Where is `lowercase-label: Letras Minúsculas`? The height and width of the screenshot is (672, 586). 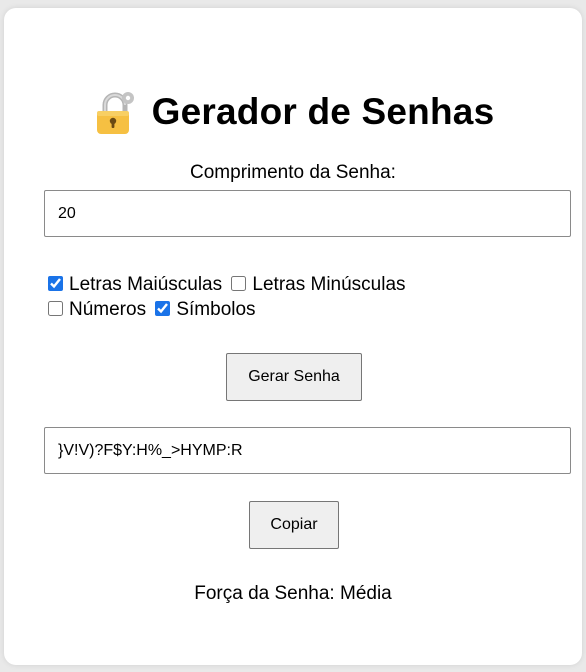 lowercase-label: Letras Minúsculas is located at coordinates (329, 284).